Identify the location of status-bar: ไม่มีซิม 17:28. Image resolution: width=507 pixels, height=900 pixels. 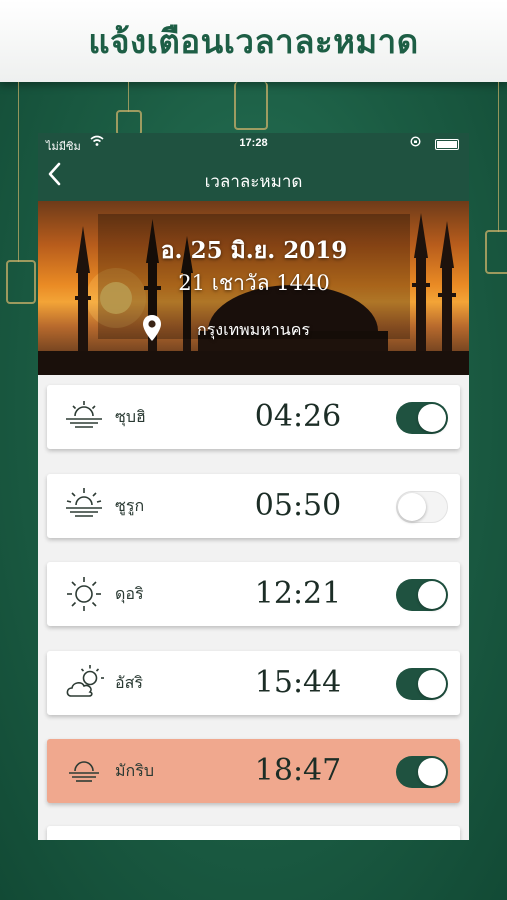
(253, 144).